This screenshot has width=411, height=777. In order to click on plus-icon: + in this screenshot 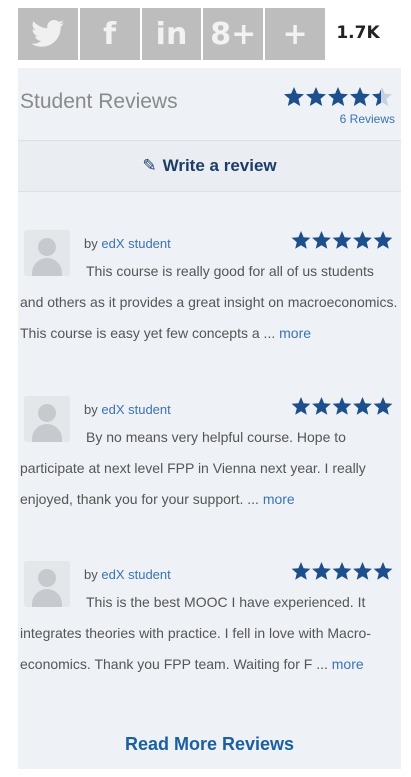, I will do `click(295, 34)`.